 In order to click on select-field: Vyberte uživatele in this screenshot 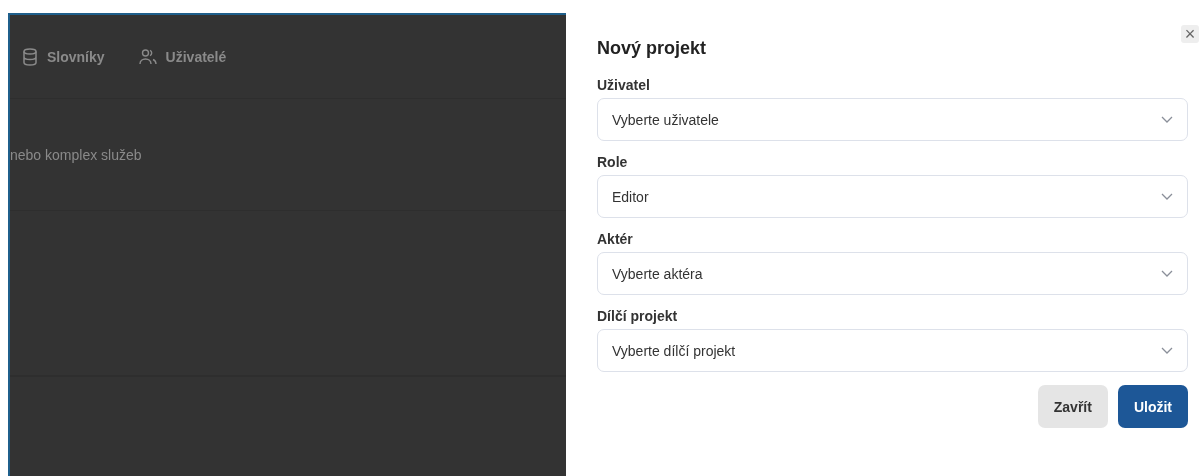, I will do `click(892, 119)`.